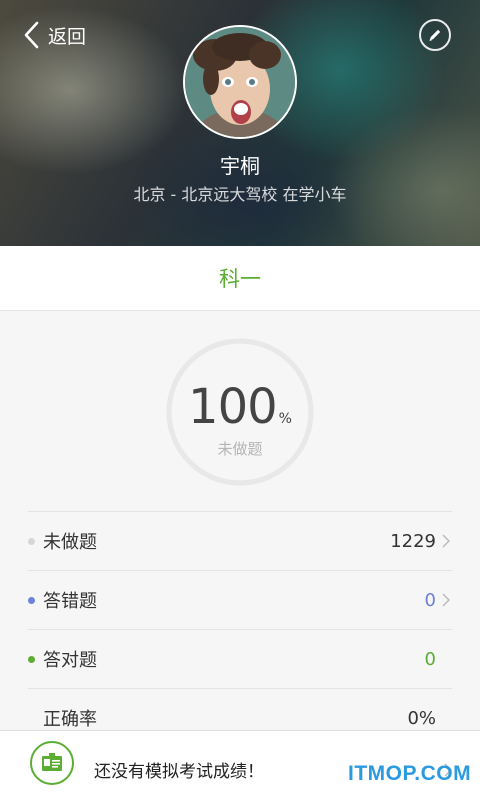 The image size is (480, 801). I want to click on back-label: 返回, so click(67, 36).